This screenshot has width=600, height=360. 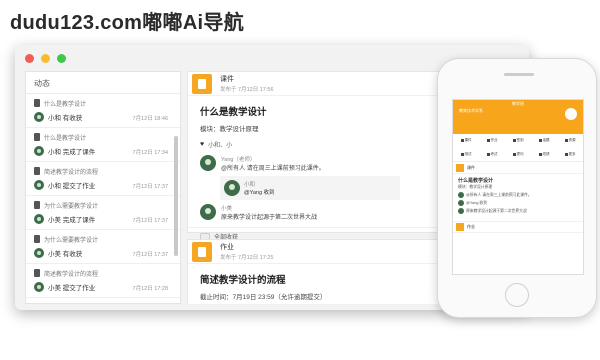 I want to click on heart-icon: ♥, so click(x=202, y=144).